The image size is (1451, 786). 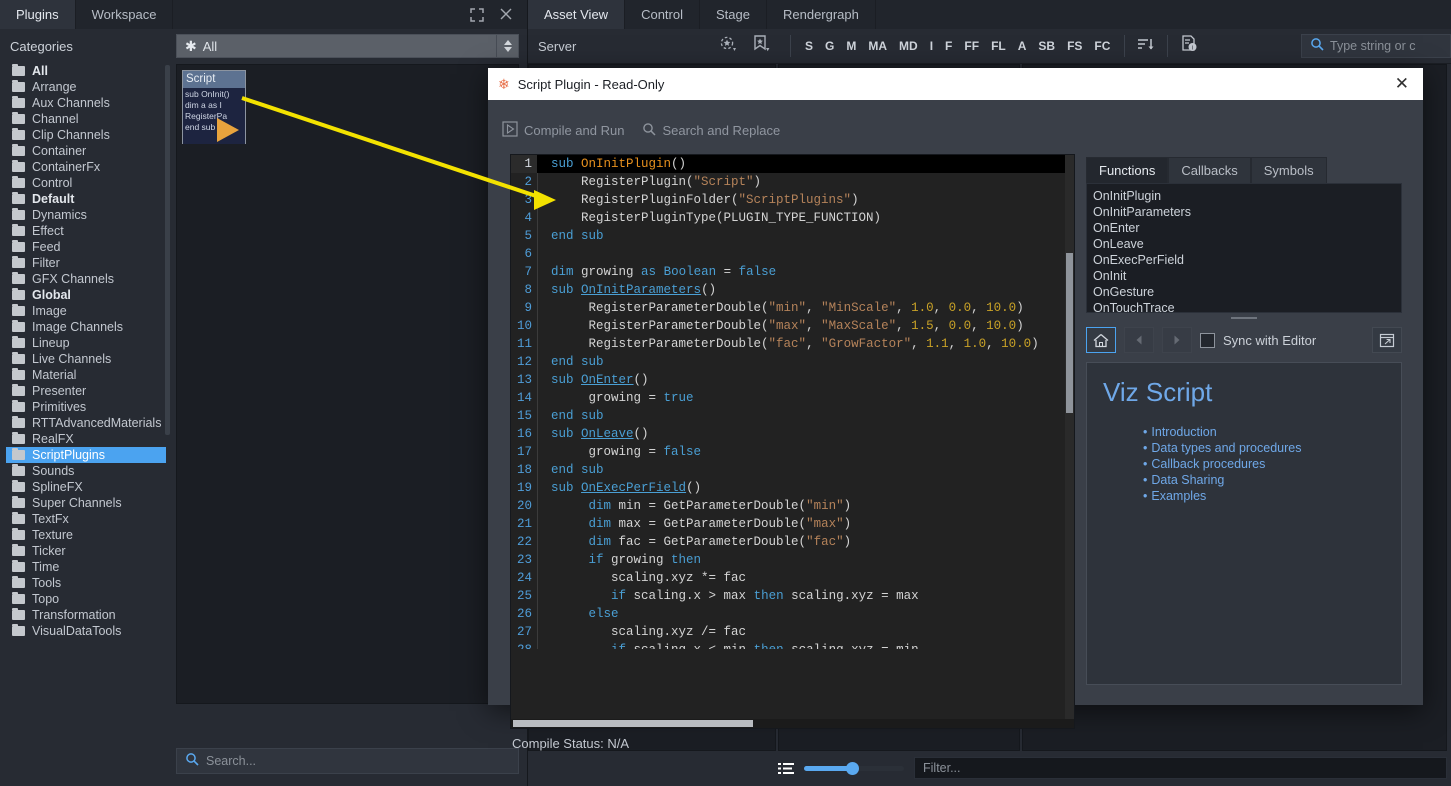 What do you see at coordinates (792, 578) in the screenshot?
I see `code-line: 24 scaling.xyz *= fac` at bounding box center [792, 578].